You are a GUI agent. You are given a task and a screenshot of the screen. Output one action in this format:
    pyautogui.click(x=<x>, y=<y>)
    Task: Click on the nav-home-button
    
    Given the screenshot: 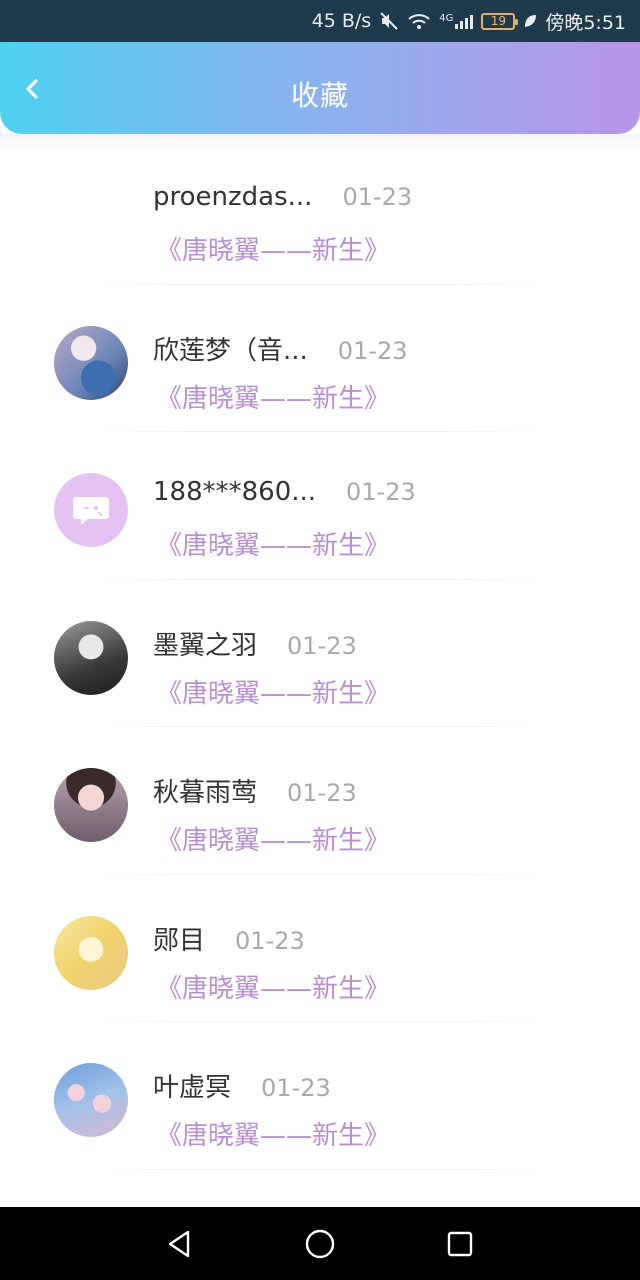 What is the action you would take?
    pyautogui.click(x=320, y=1244)
    